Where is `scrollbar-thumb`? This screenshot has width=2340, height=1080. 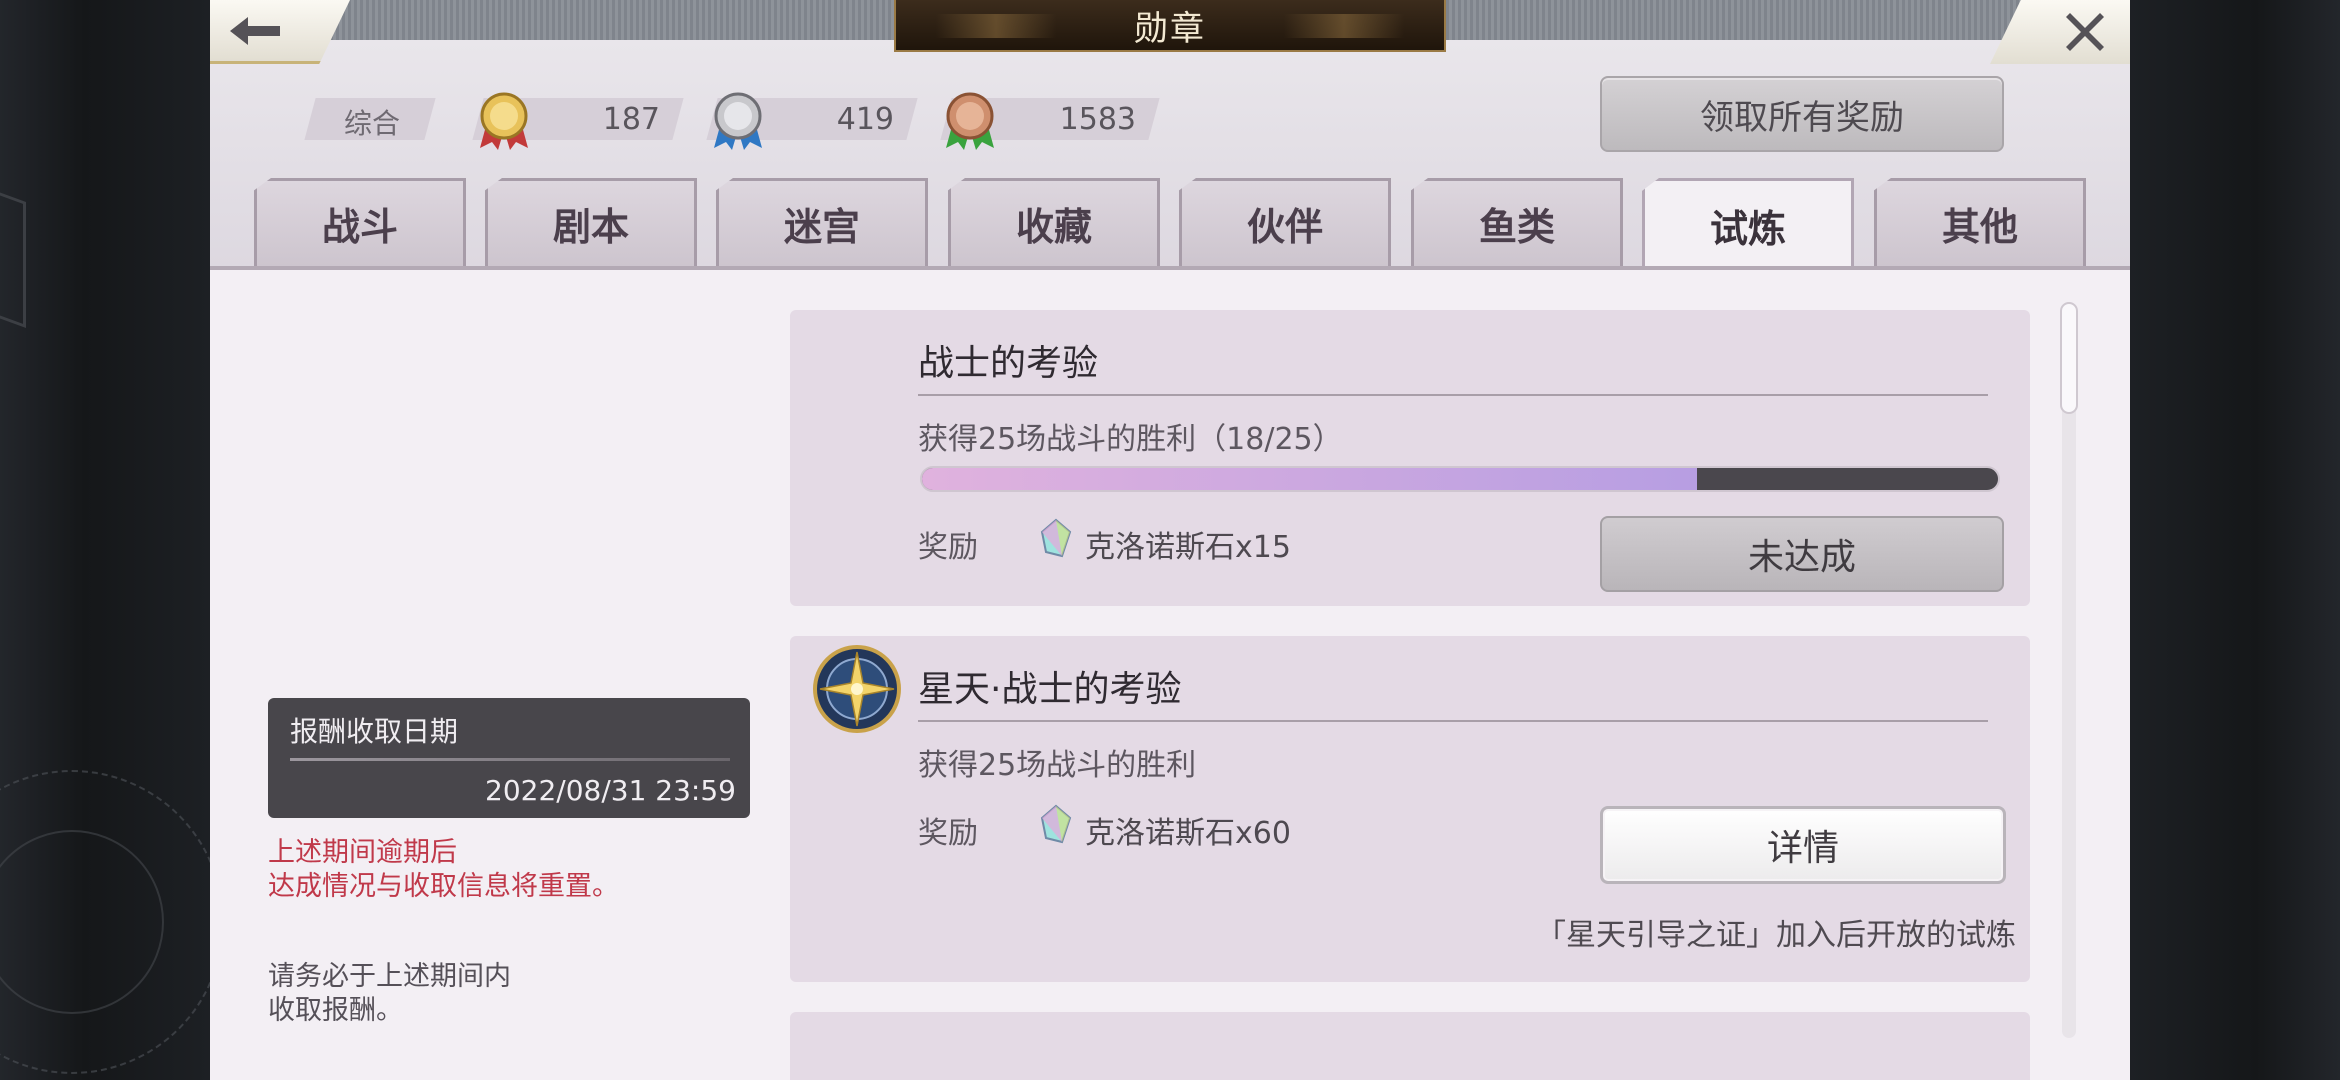 scrollbar-thumb is located at coordinates (2069, 358).